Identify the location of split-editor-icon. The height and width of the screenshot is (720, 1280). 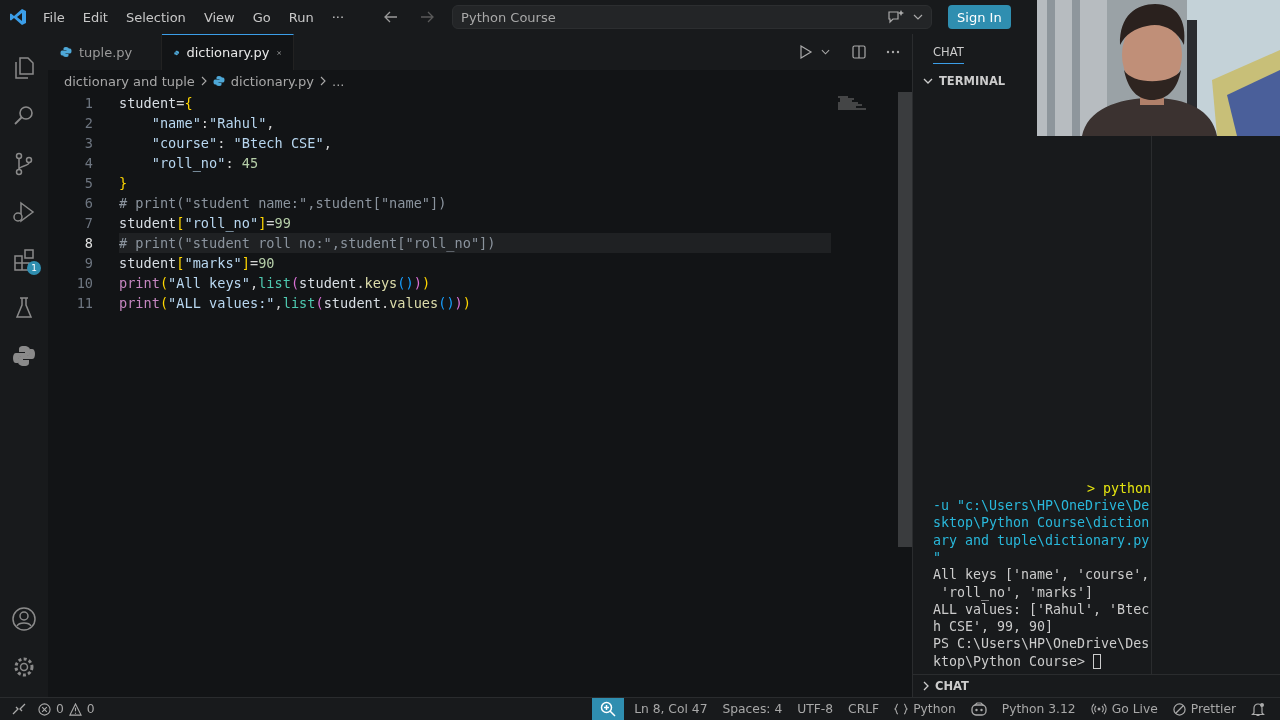
(859, 52).